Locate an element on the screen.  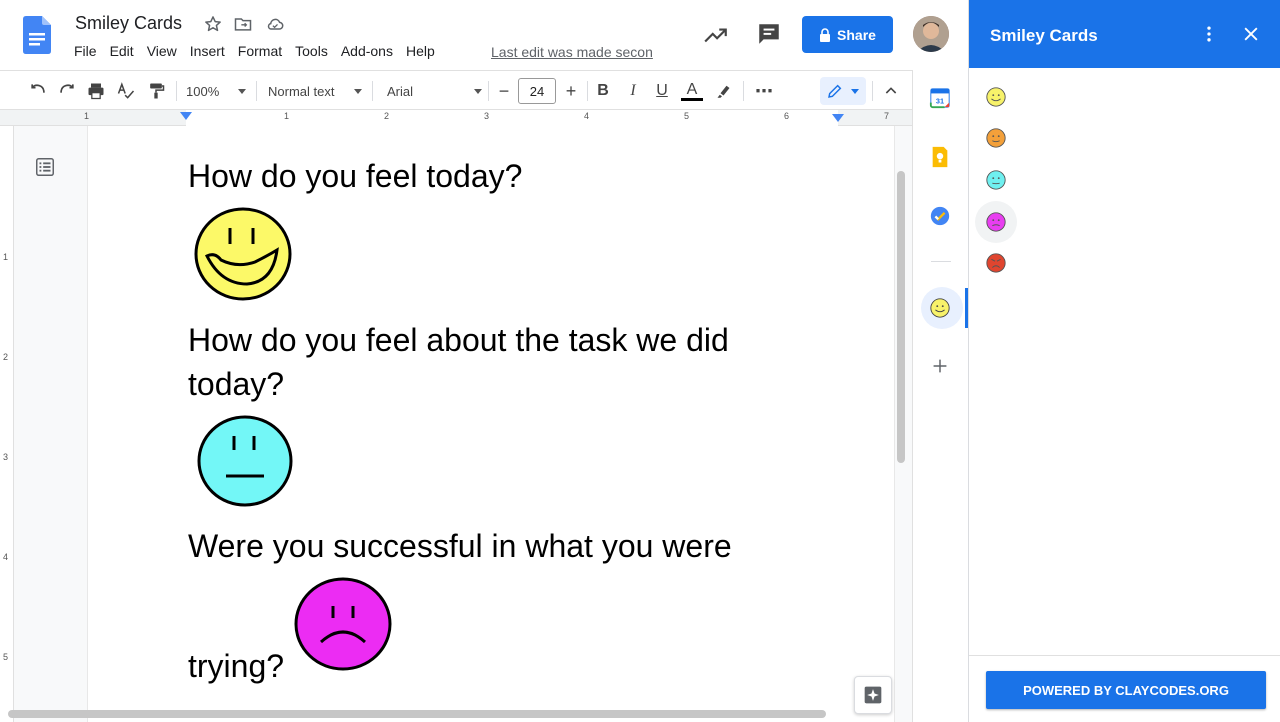
calendar-day: 31 is located at coordinates (940, 101).